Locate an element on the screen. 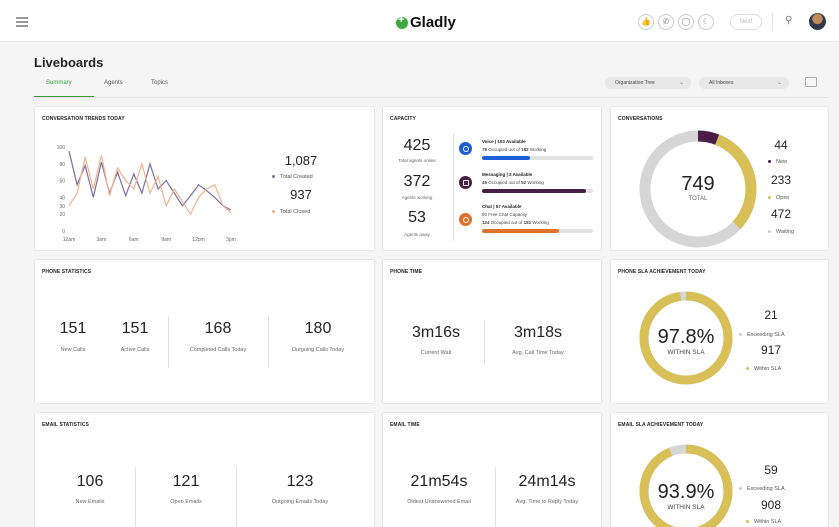 The height and width of the screenshot is (527, 839). messaging-channel-title: Messaging | 3 Available is located at coordinates (507, 174).